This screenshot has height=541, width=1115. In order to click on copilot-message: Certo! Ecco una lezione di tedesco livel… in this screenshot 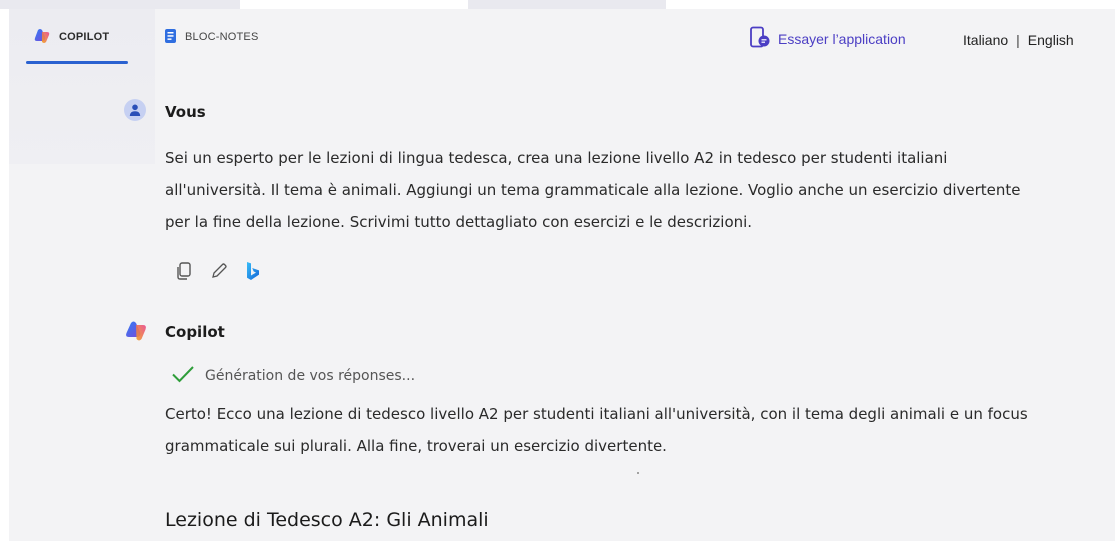, I will do `click(596, 430)`.